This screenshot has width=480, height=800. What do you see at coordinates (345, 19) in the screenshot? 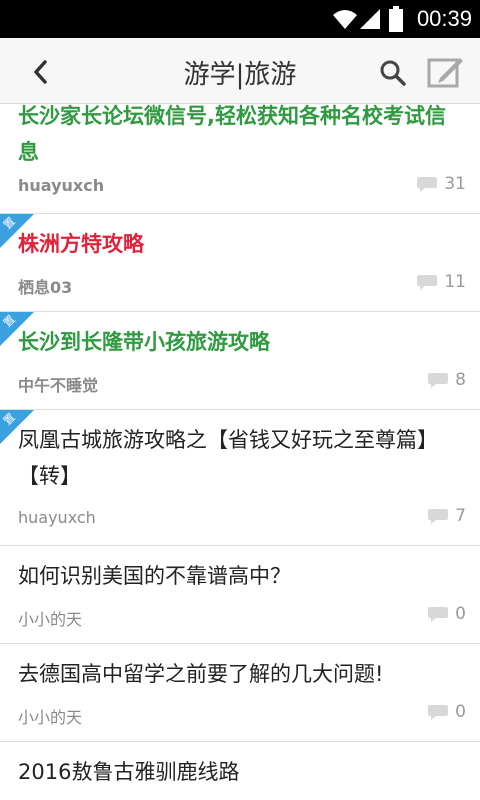
I see `wifi-icon` at bounding box center [345, 19].